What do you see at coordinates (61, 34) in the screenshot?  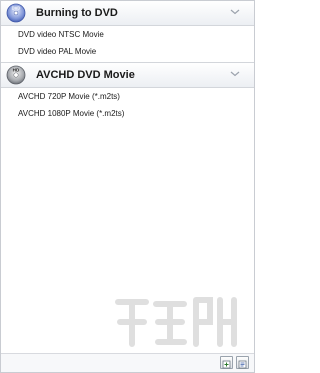 I see `item-label: DVD video NTSC Movie` at bounding box center [61, 34].